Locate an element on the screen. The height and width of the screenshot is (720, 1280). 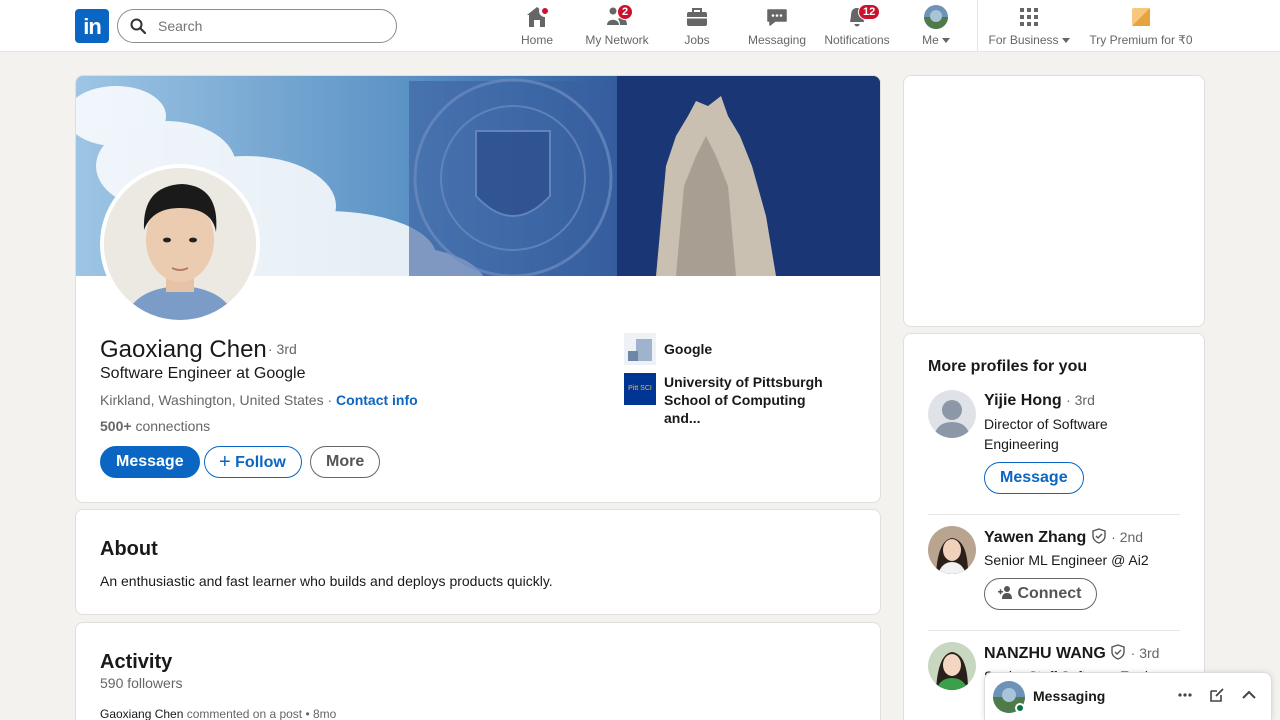
profile-headline: Software Engineer at Google is located at coordinates (203, 373).